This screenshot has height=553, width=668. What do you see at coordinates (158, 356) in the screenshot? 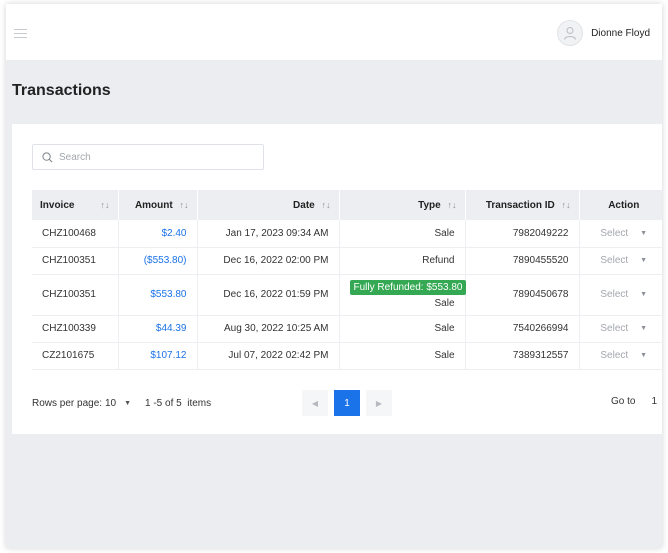
I see `amount-link: $107.12` at bounding box center [158, 356].